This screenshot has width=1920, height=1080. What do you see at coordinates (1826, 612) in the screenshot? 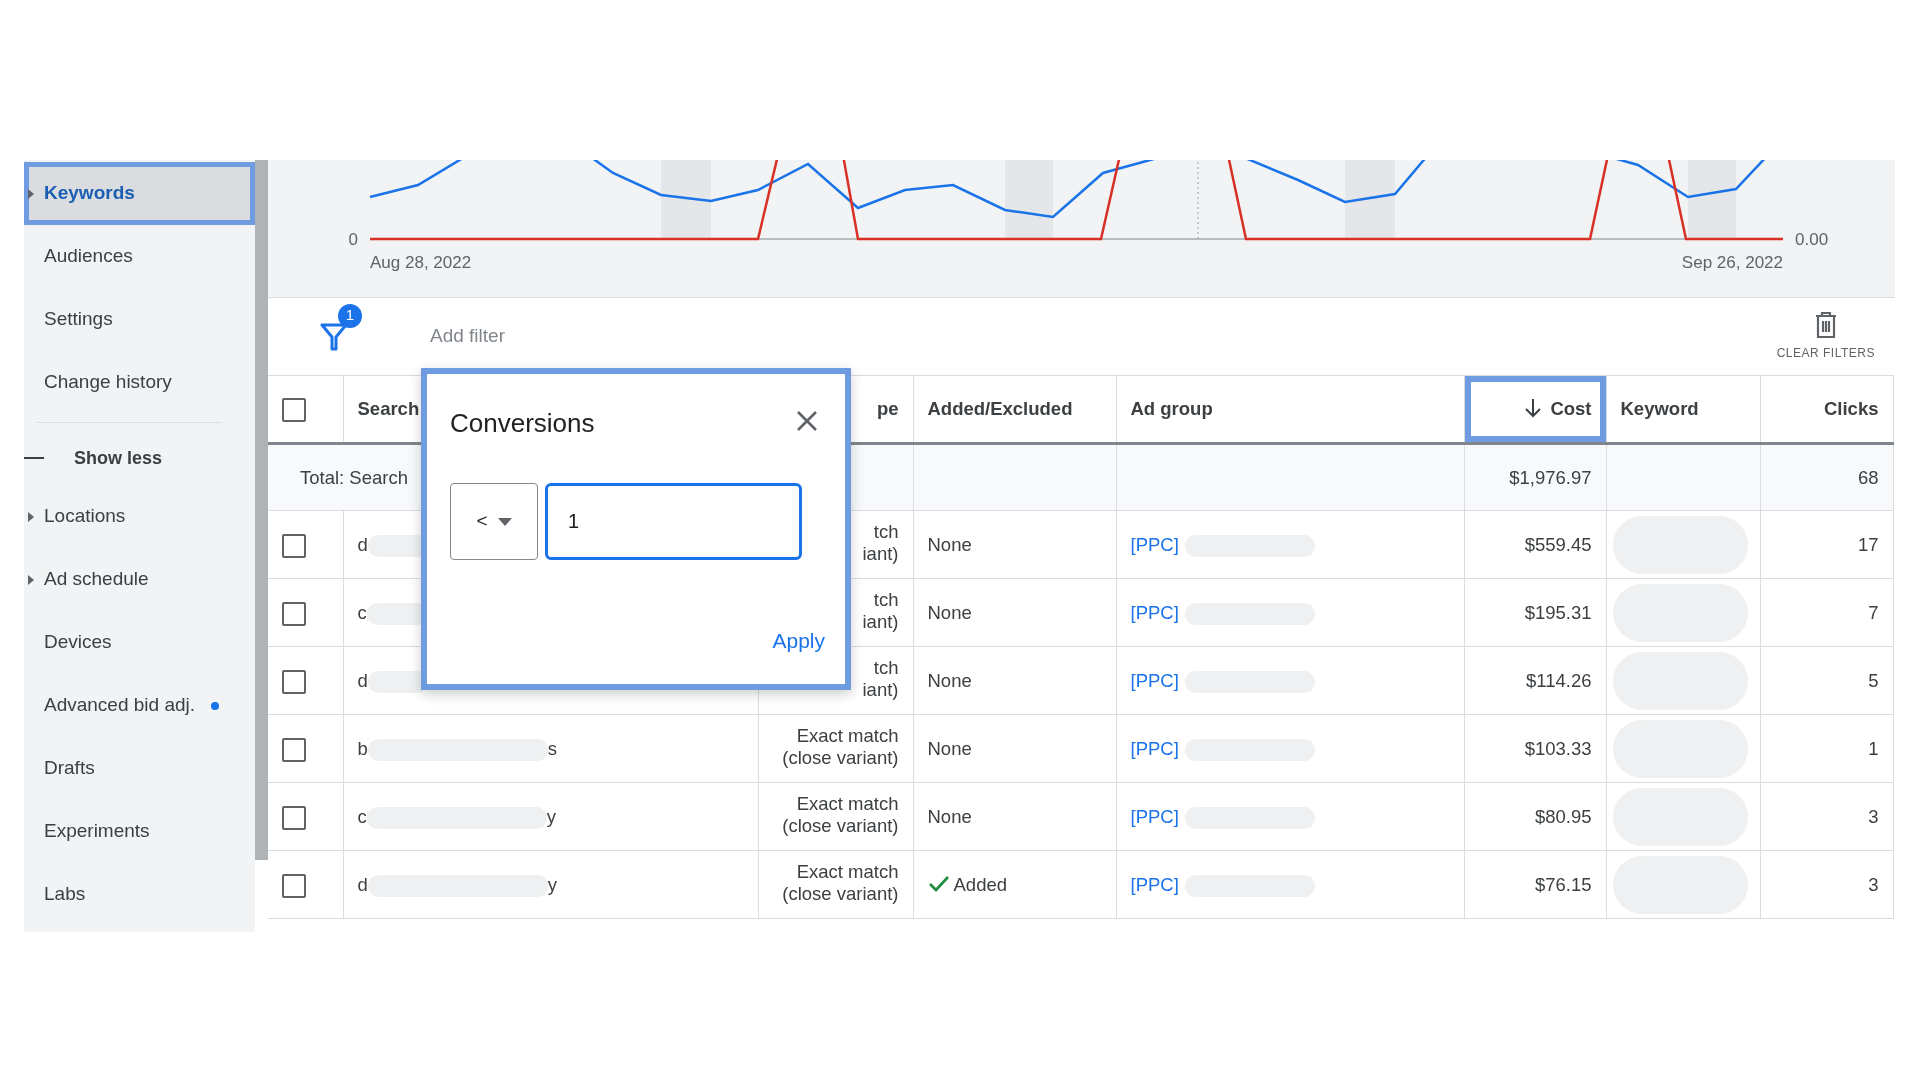
I see `table-cell: 7` at bounding box center [1826, 612].